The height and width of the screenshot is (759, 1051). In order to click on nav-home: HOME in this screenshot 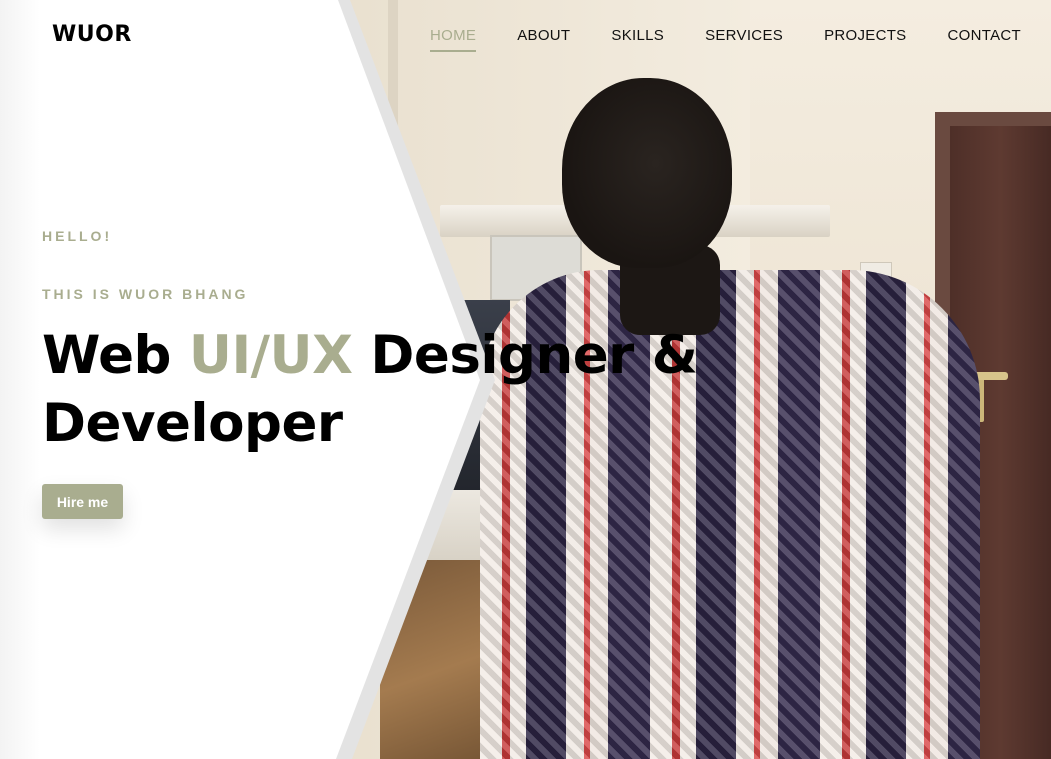, I will do `click(453, 39)`.